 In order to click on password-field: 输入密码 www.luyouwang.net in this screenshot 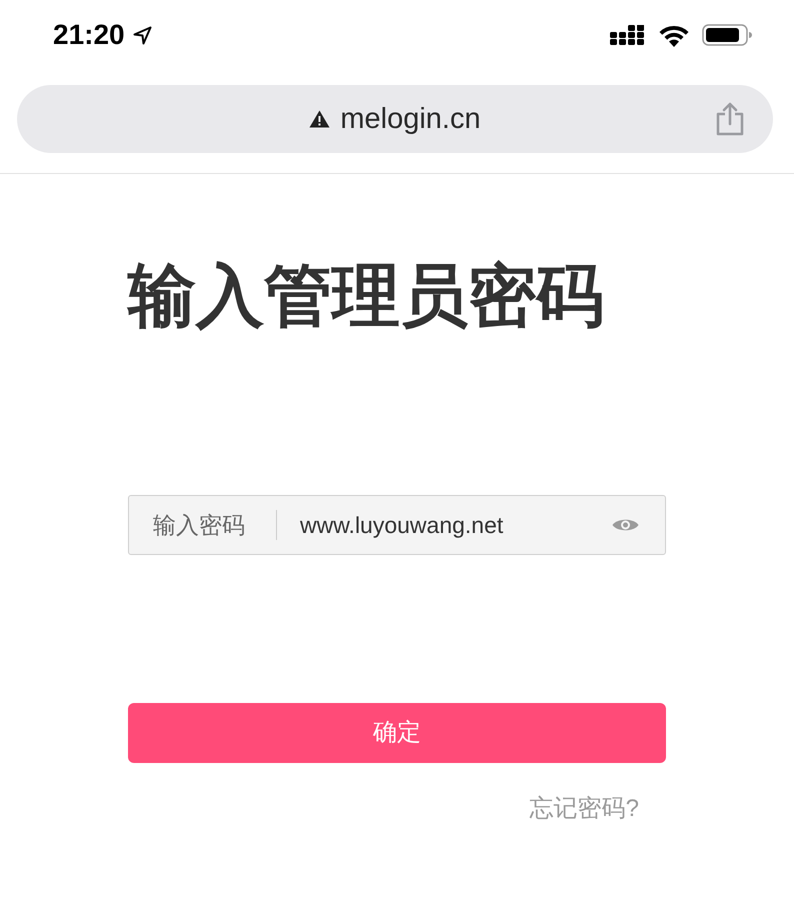, I will do `click(397, 525)`.